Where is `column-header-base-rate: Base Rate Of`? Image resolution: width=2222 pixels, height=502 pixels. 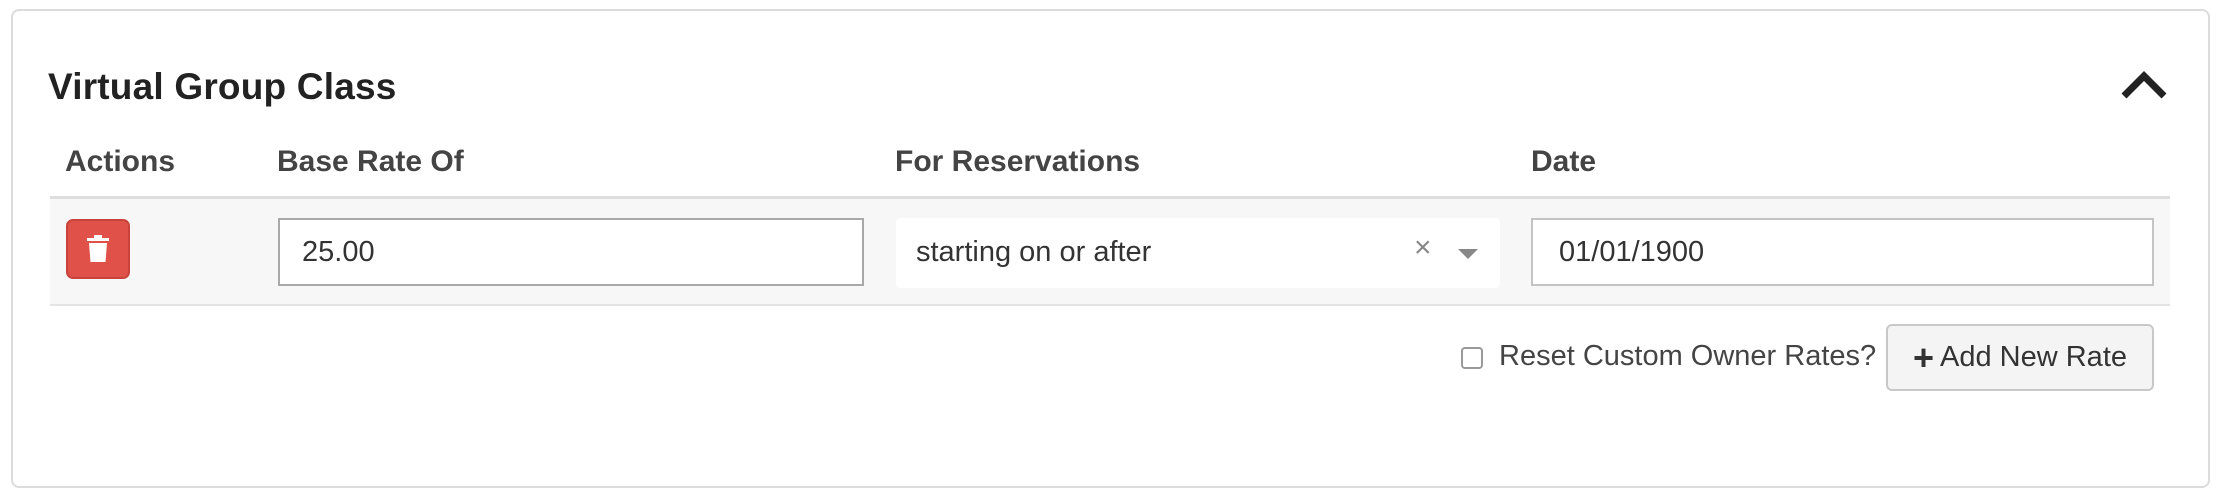
column-header-base-rate: Base Rate Of is located at coordinates (370, 161).